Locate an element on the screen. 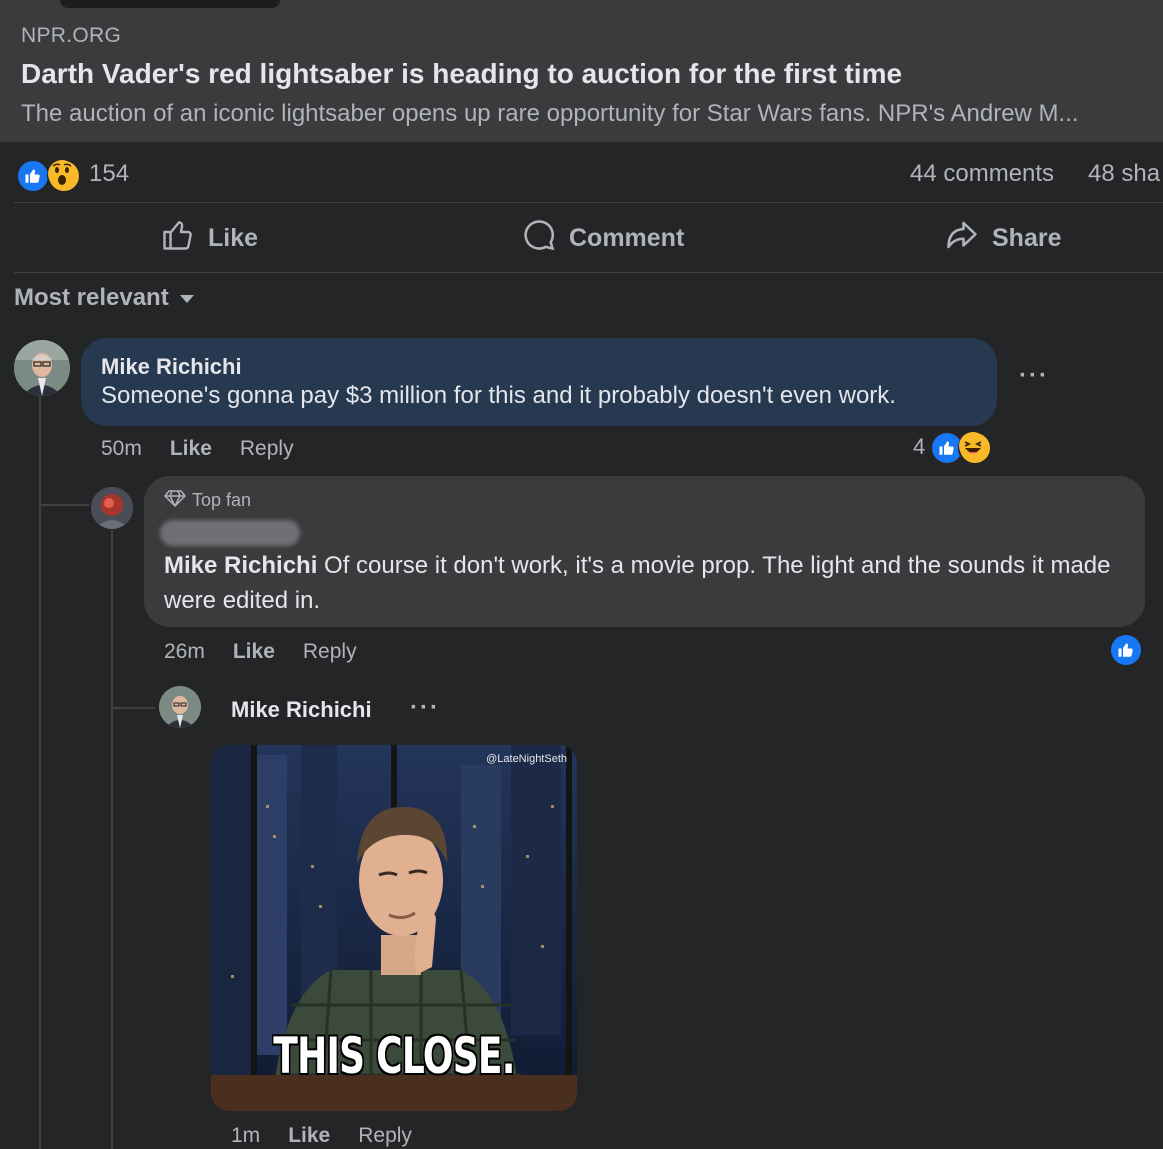  gif-caption: THIS CLOSE. is located at coordinates (394, 1056).